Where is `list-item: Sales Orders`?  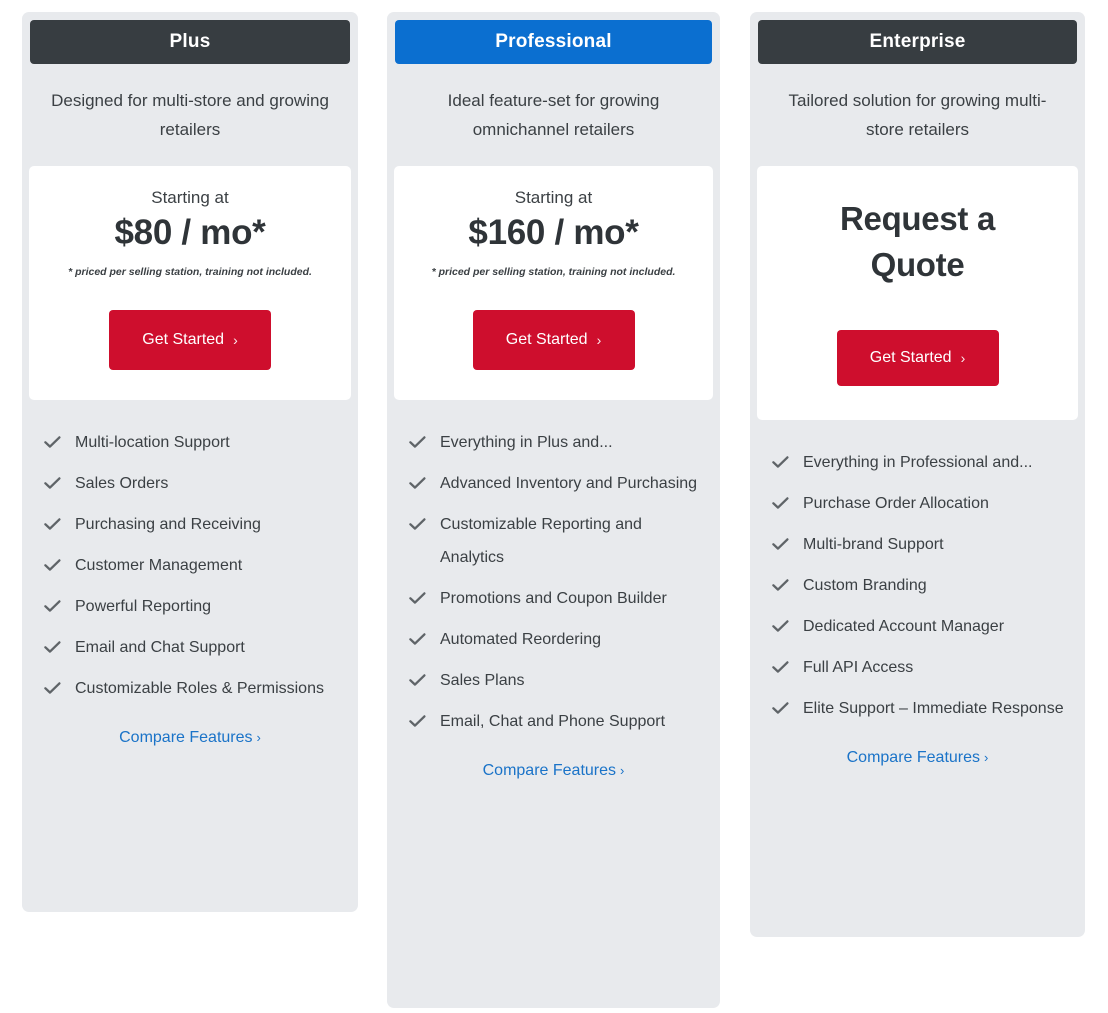 list-item: Sales Orders is located at coordinates (192, 483).